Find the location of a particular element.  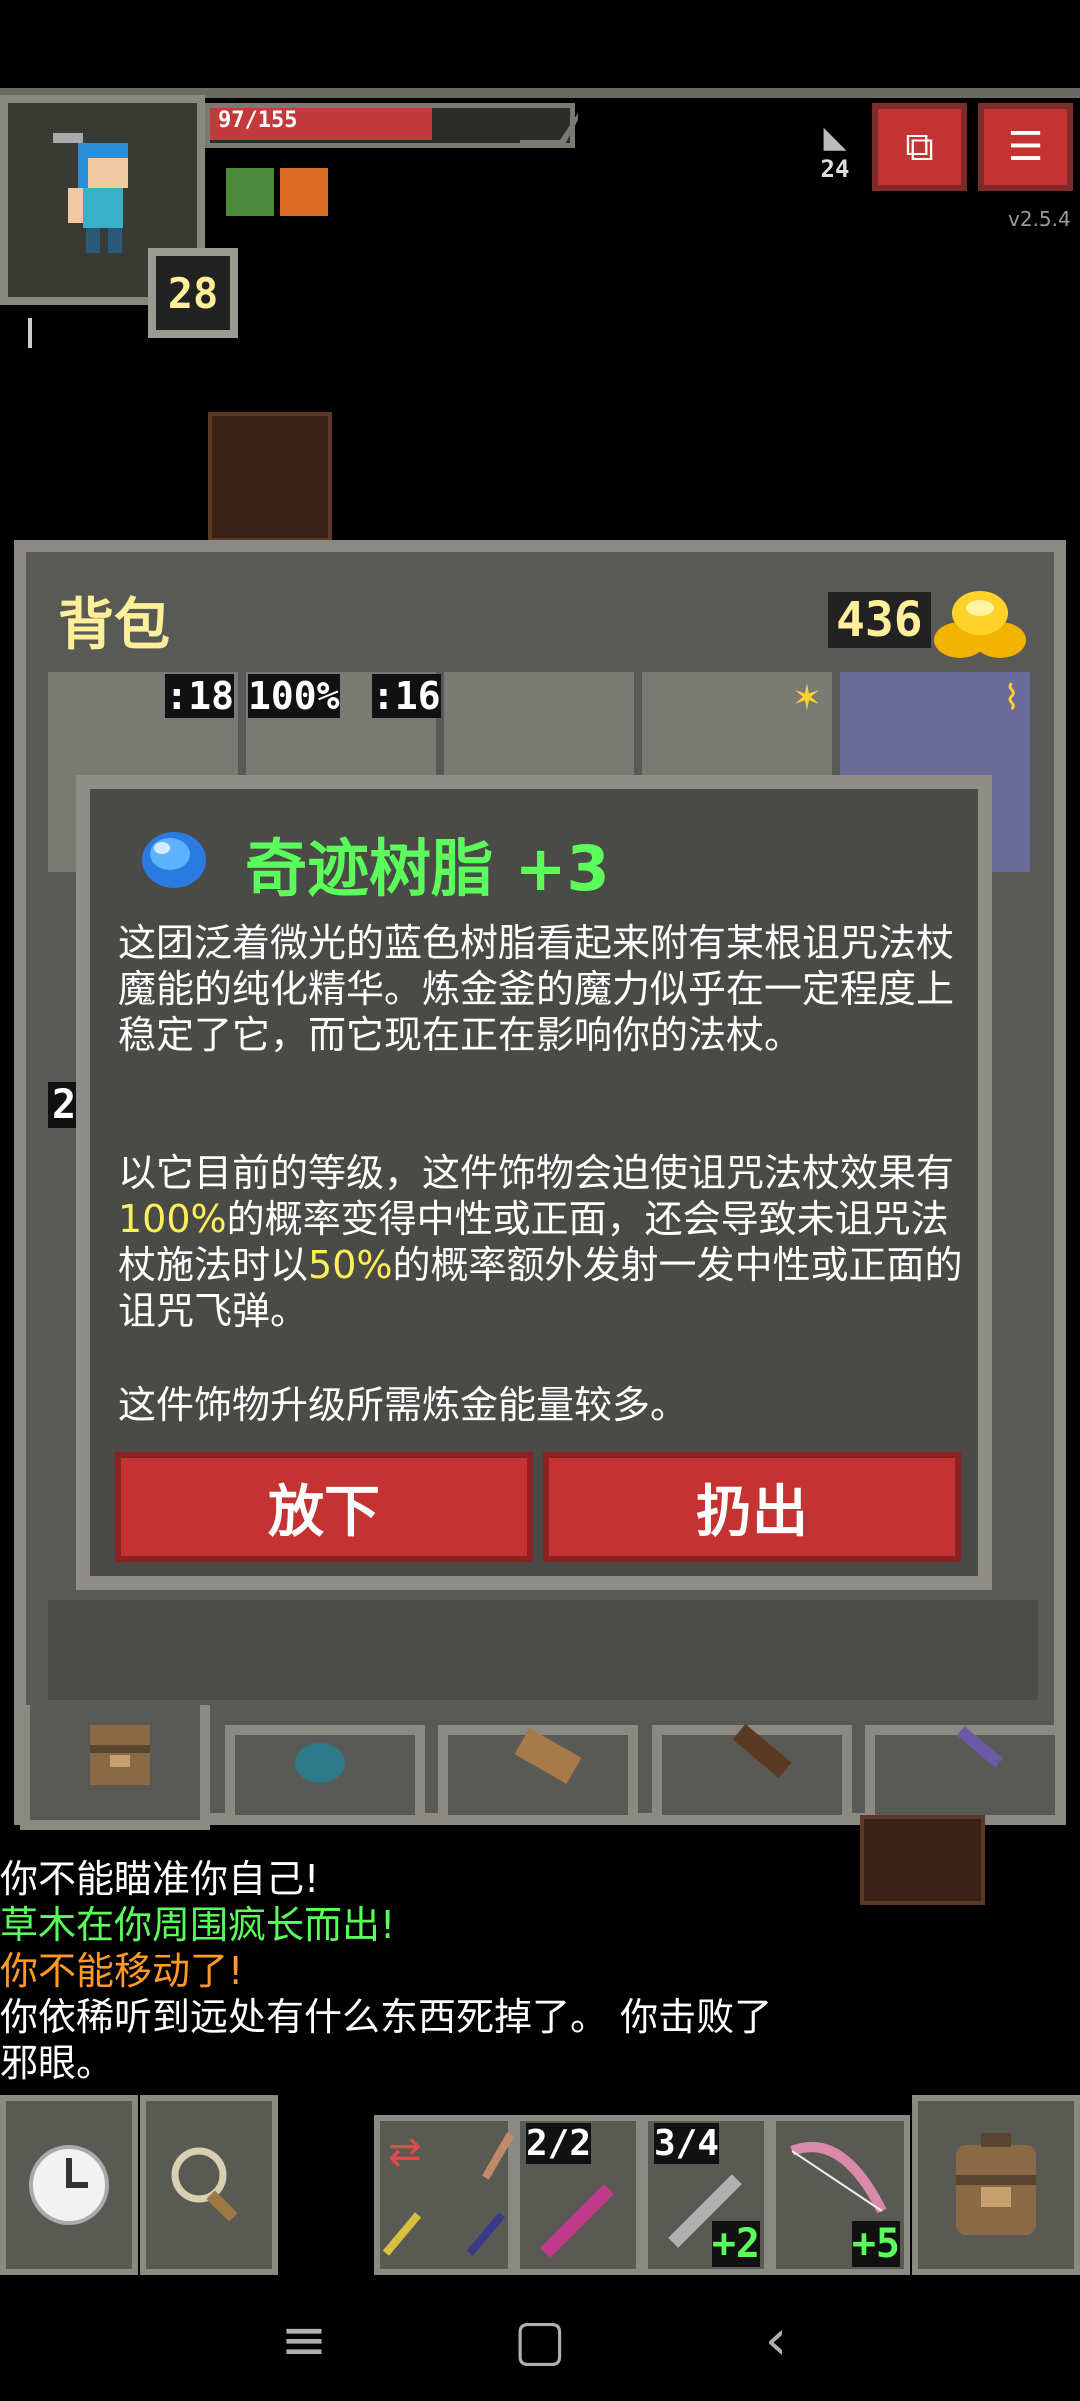

quickslot-charges: 2/2 is located at coordinates (559, 2143).